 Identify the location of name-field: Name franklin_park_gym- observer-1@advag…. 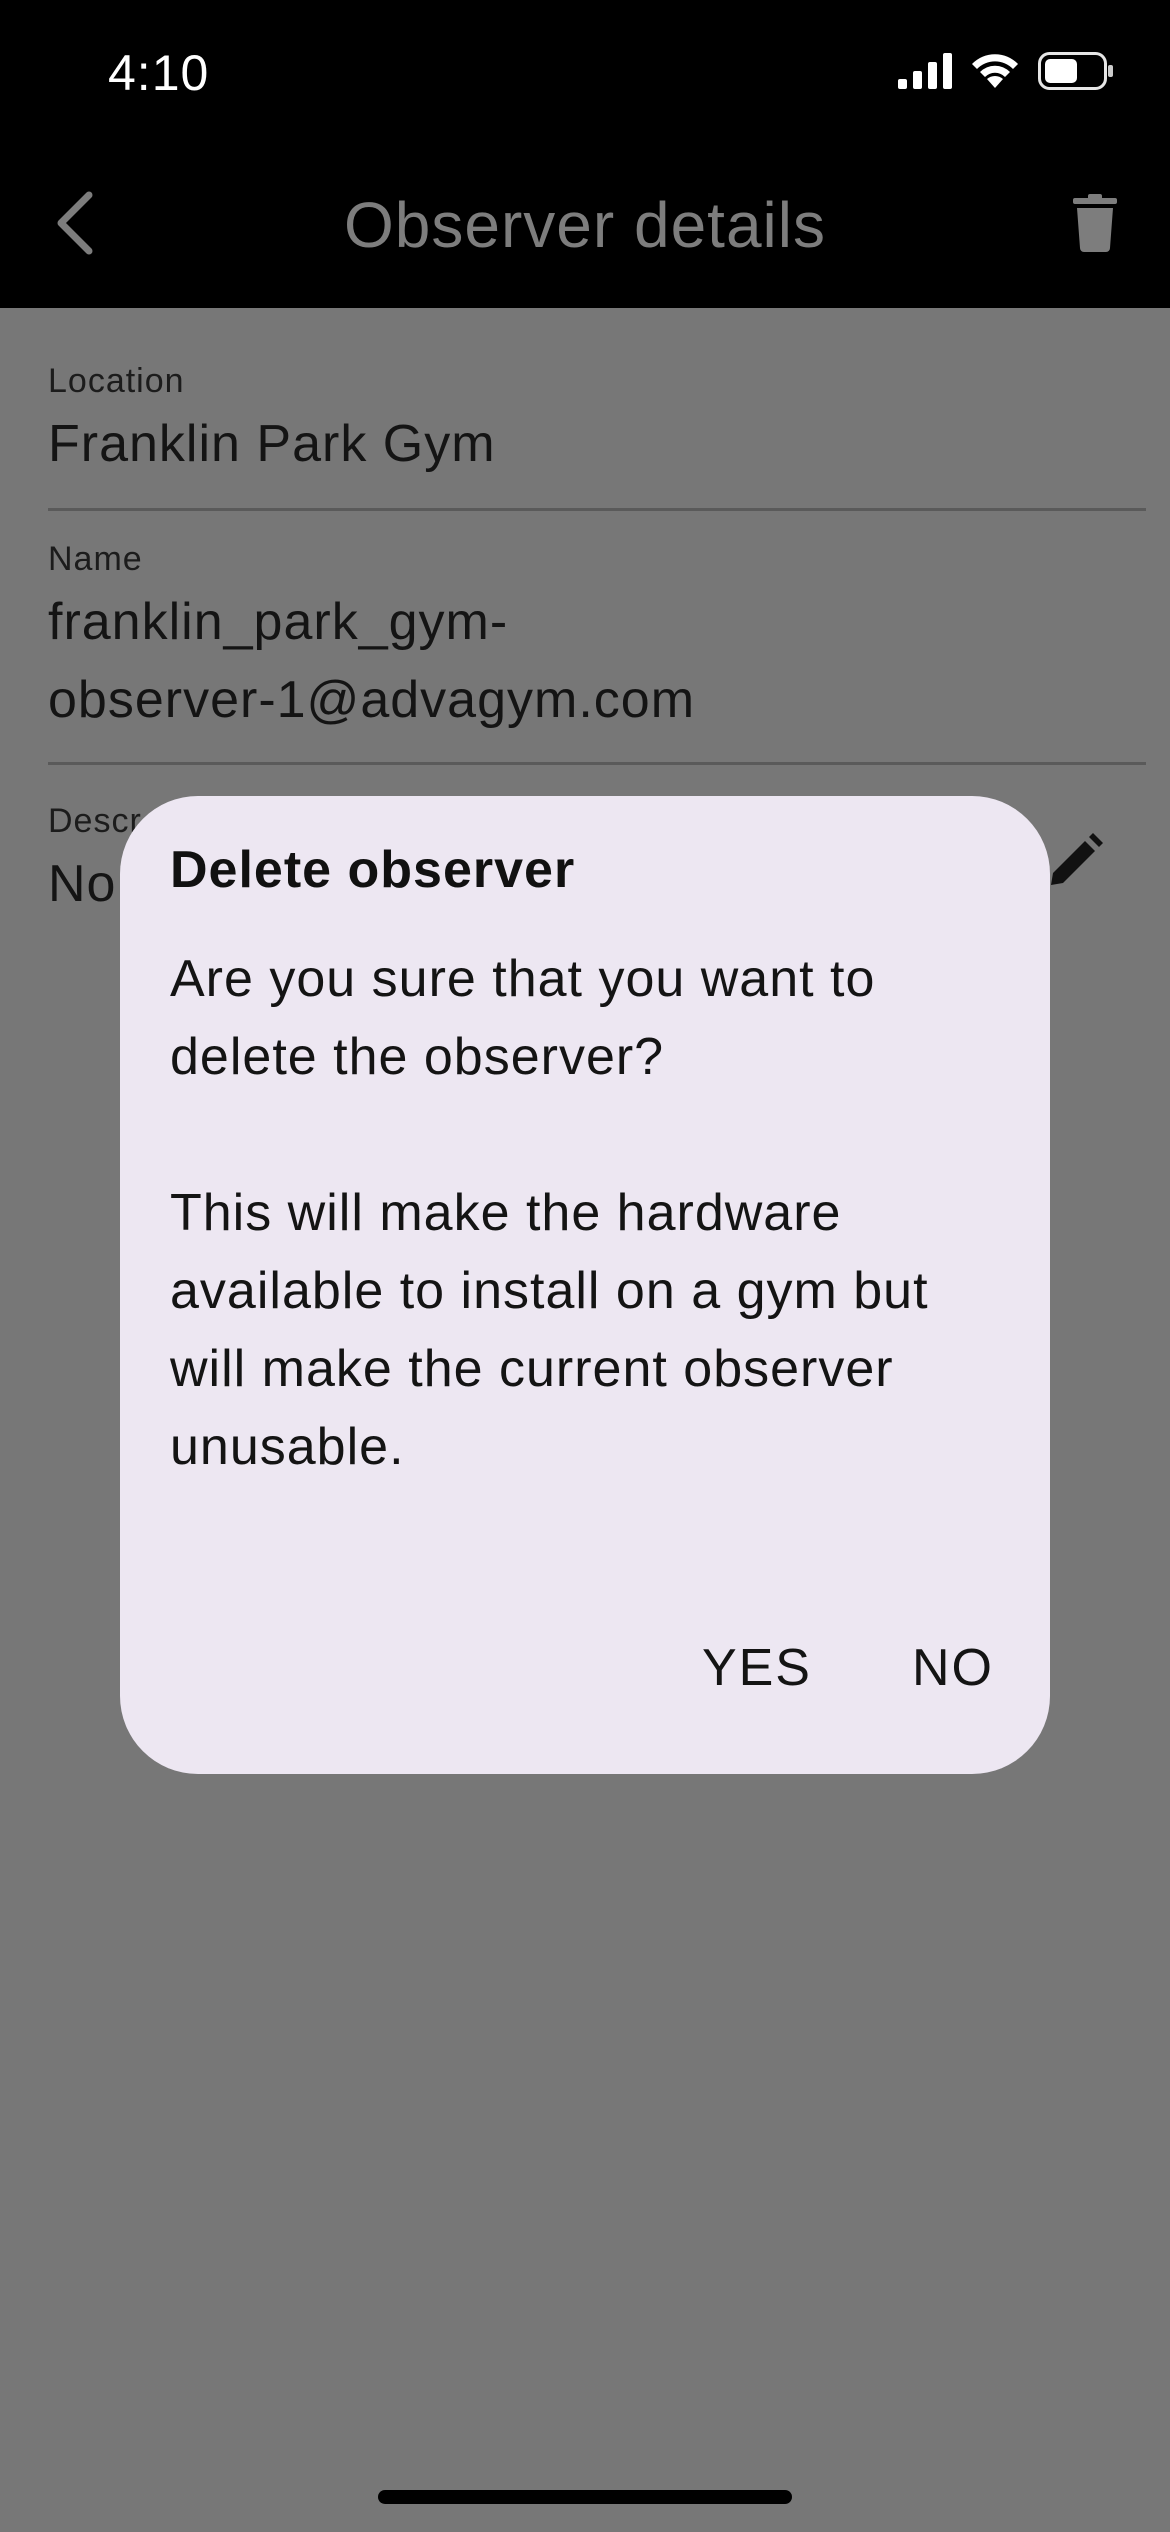
(597, 639).